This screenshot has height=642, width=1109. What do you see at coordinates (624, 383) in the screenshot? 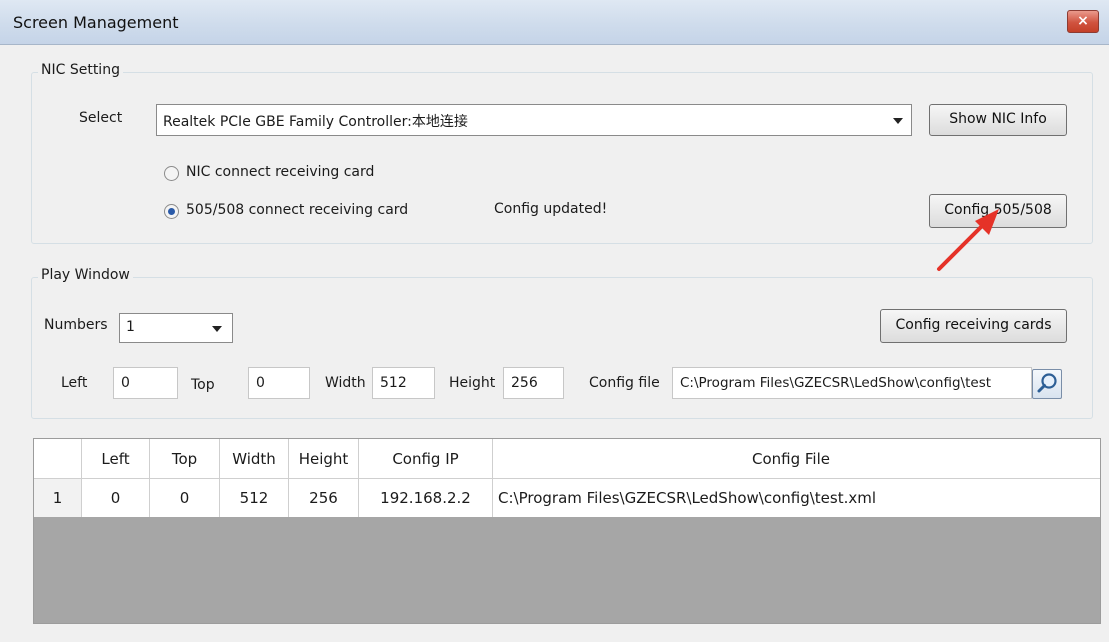
I see `config-file-label: Config file` at bounding box center [624, 383].